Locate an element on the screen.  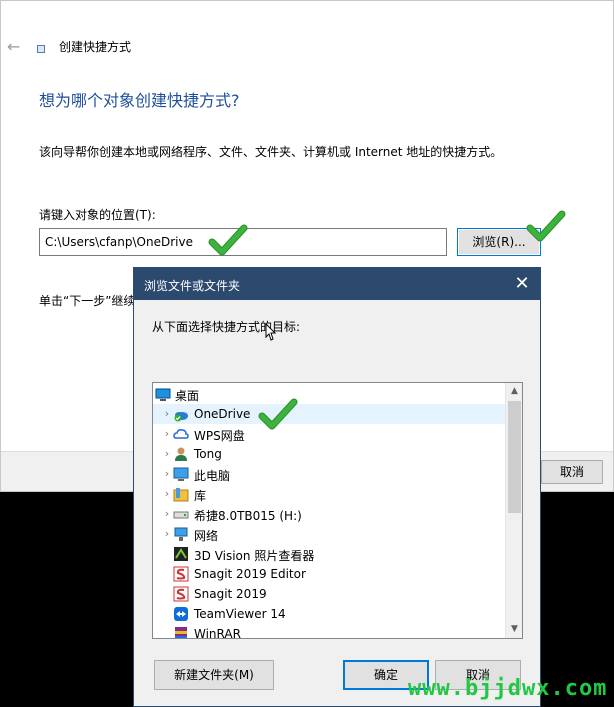
tree-item-label: 此电脑 is located at coordinates (212, 476).